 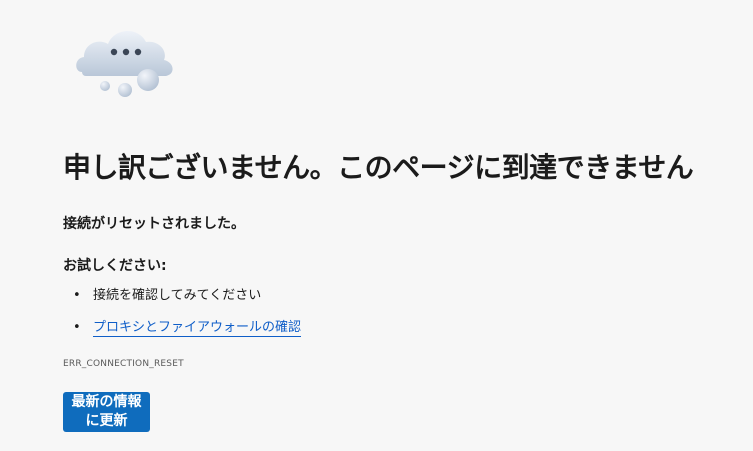 What do you see at coordinates (106, 412) in the screenshot?
I see `refresh-button: 最新の情報に更新` at bounding box center [106, 412].